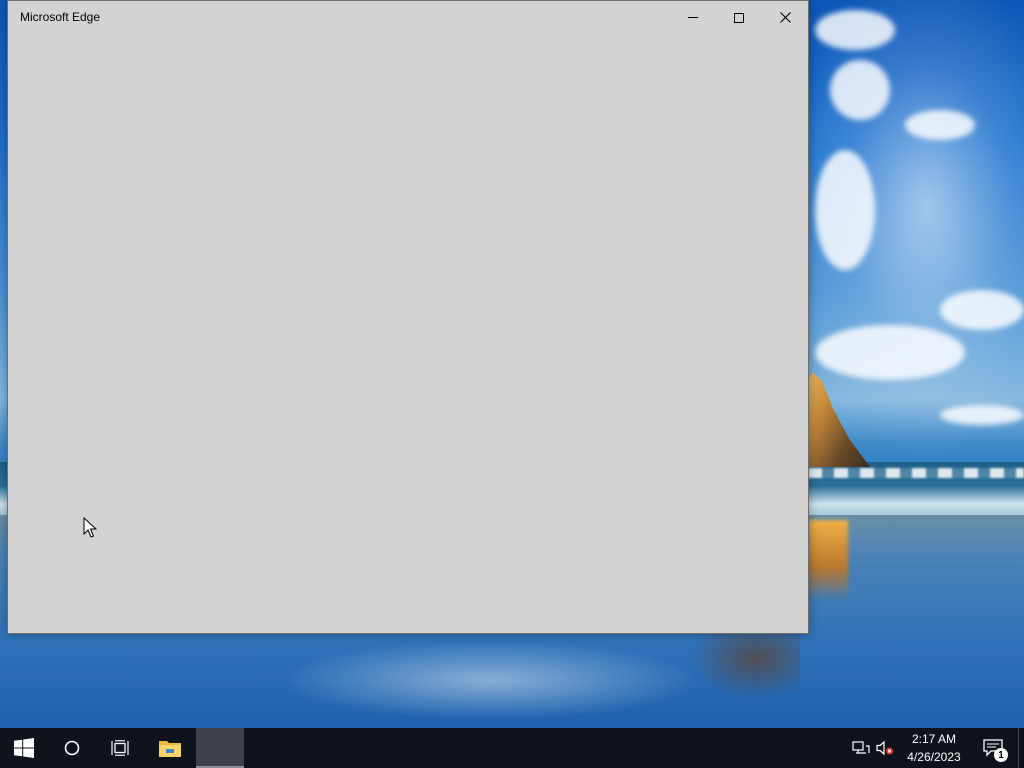  Describe the element at coordinates (512, 748) in the screenshot. I see `taskbar: 2:17 AM 4/26/2023 1` at that location.